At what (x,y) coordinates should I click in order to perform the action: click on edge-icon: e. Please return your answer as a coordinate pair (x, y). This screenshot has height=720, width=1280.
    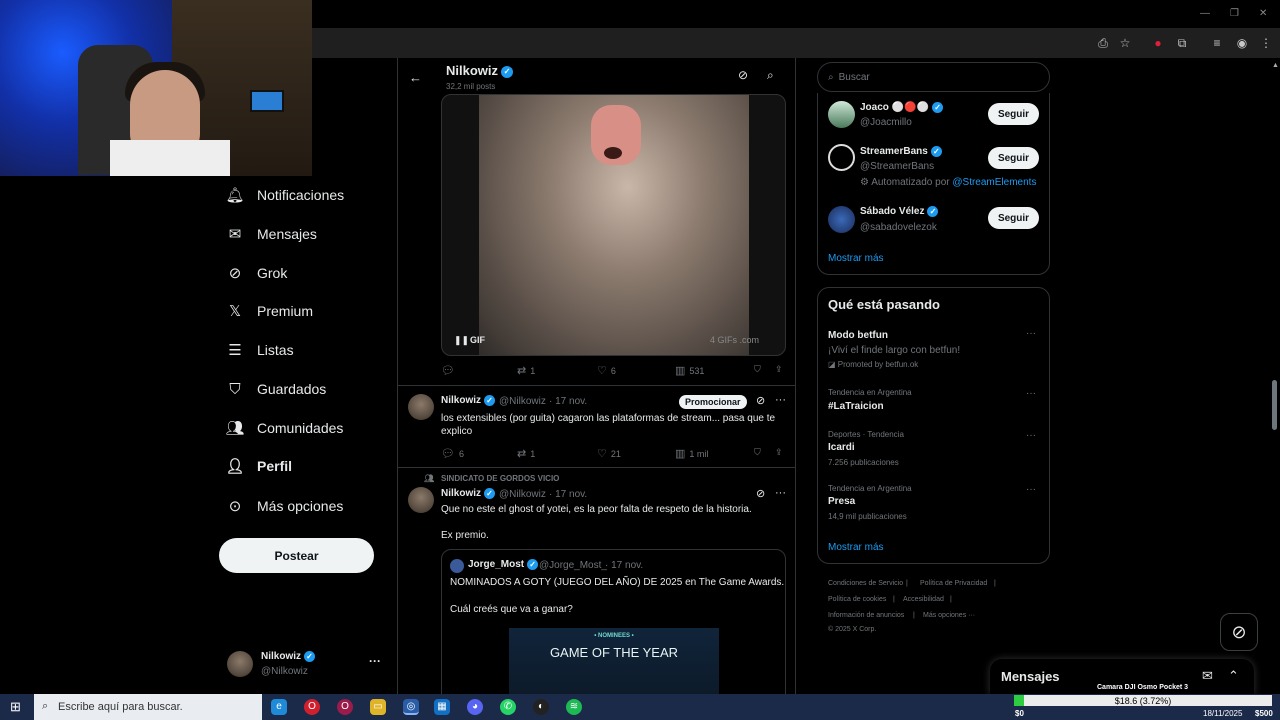
    Looking at the image, I should click on (279, 707).